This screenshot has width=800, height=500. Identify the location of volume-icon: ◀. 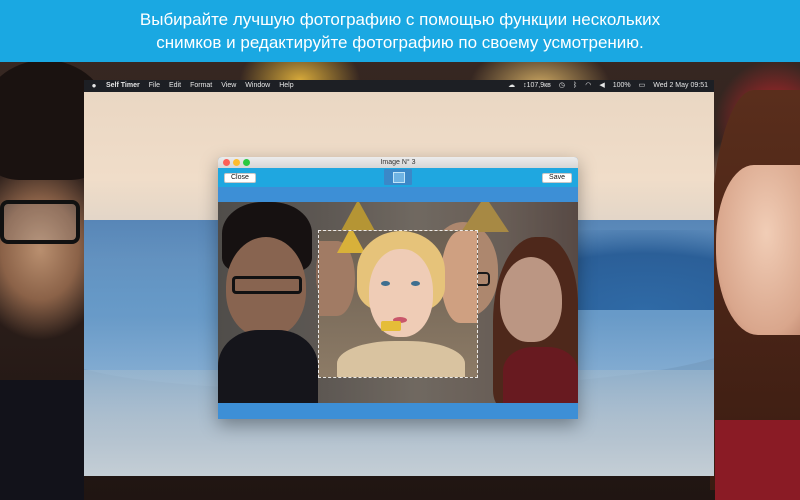
(601, 86).